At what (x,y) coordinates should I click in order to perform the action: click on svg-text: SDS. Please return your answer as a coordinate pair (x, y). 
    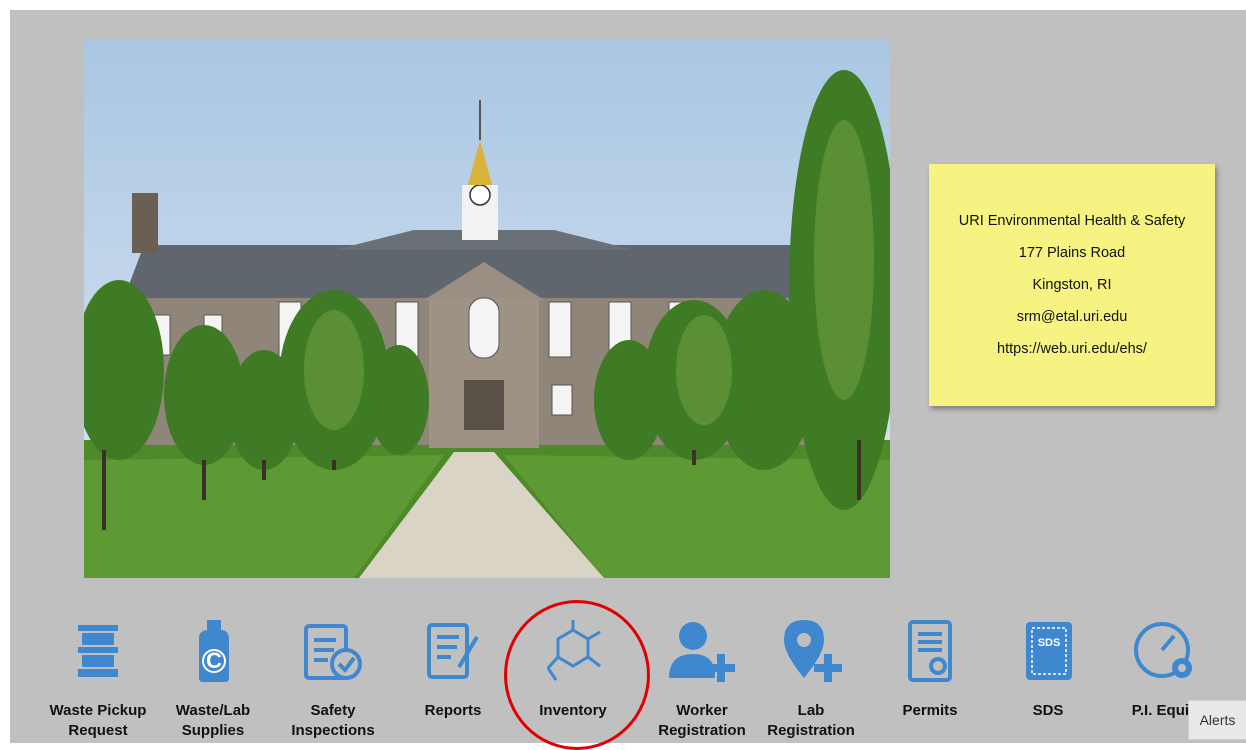
    Looking at the image, I should click on (1049, 643).